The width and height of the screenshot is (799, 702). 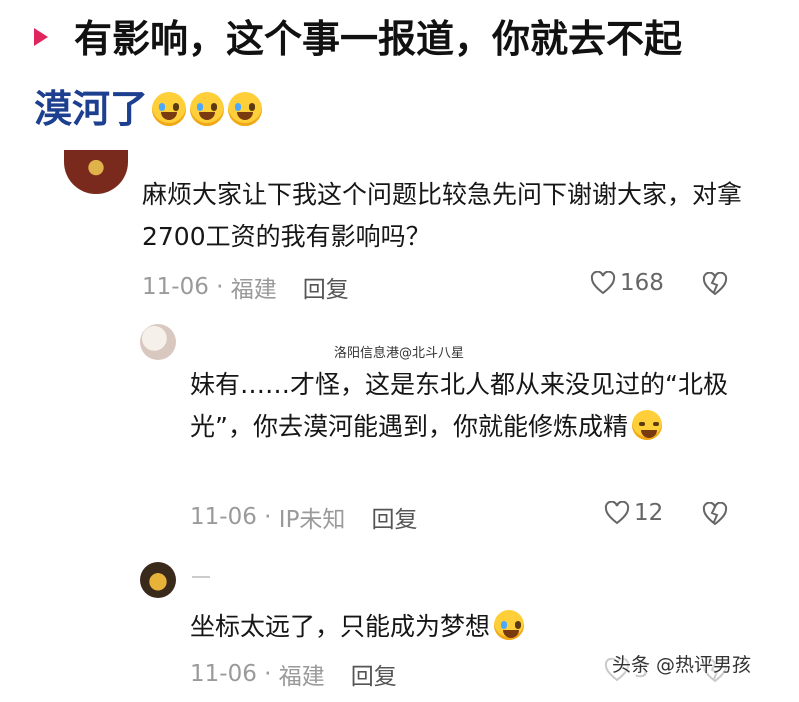 I want to click on username-placeholder, so click(x=201, y=577).